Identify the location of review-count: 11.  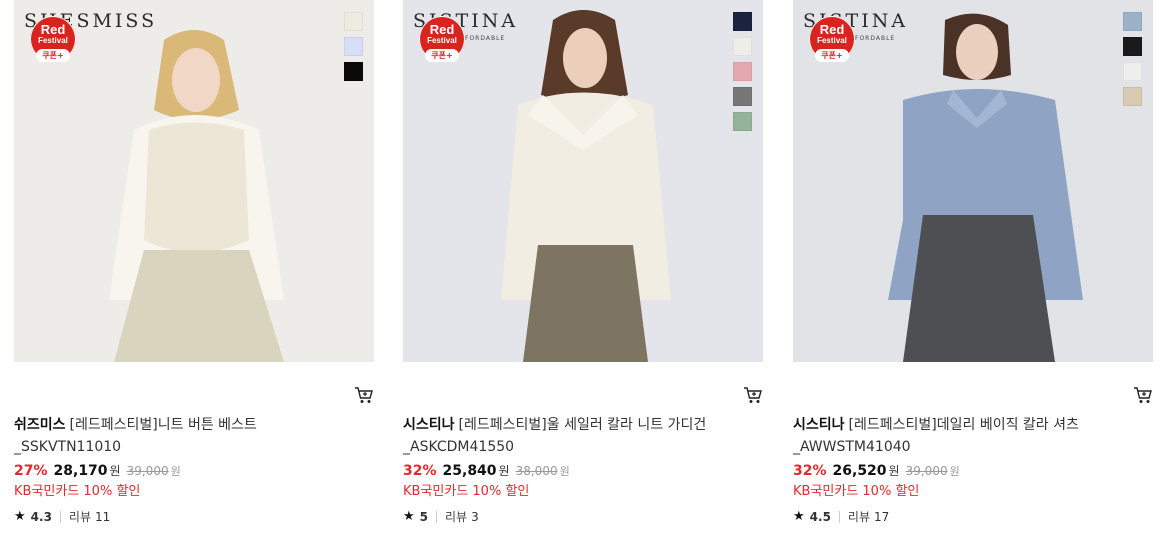
(103, 516).